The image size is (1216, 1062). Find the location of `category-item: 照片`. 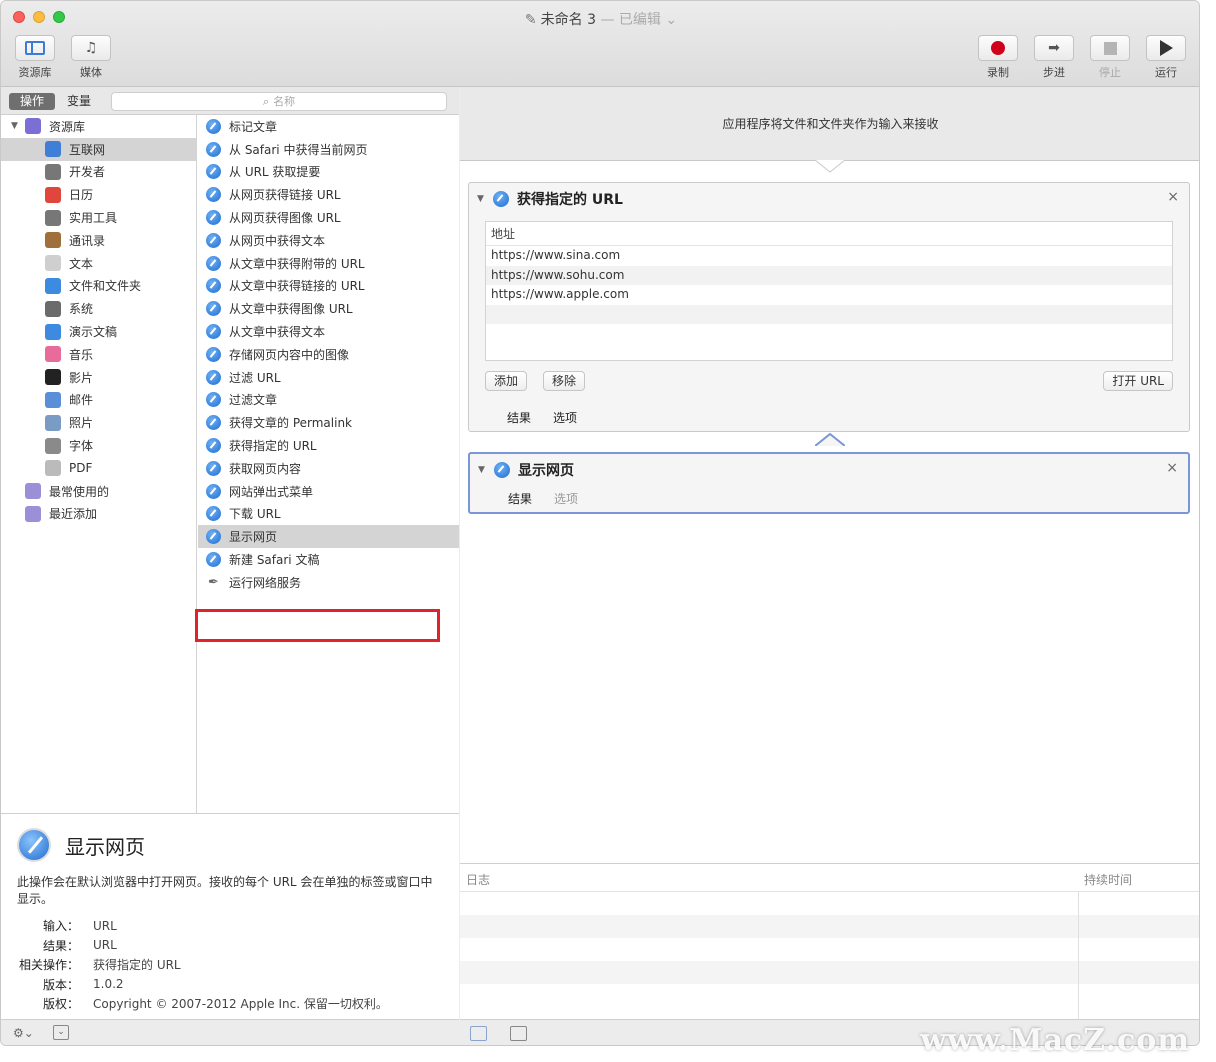

category-item: 照片 is located at coordinates (98, 422).